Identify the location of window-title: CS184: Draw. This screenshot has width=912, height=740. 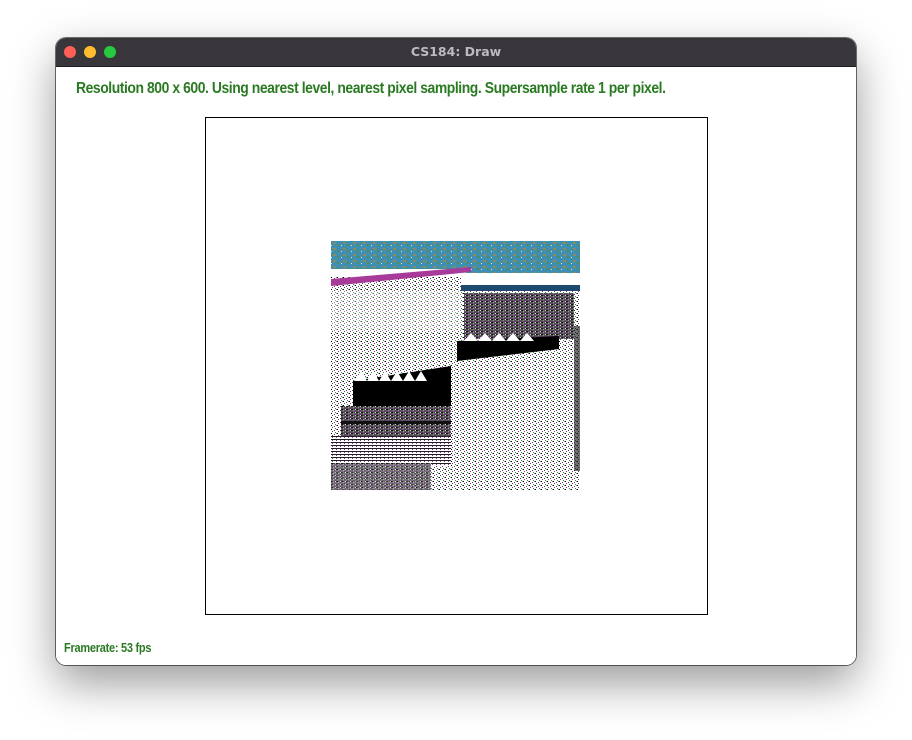
(456, 51).